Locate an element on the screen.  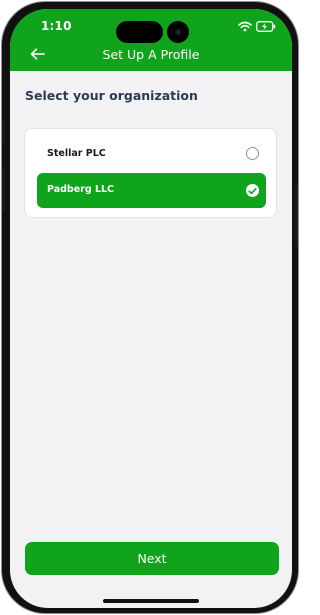
next-button: Next is located at coordinates (152, 558).